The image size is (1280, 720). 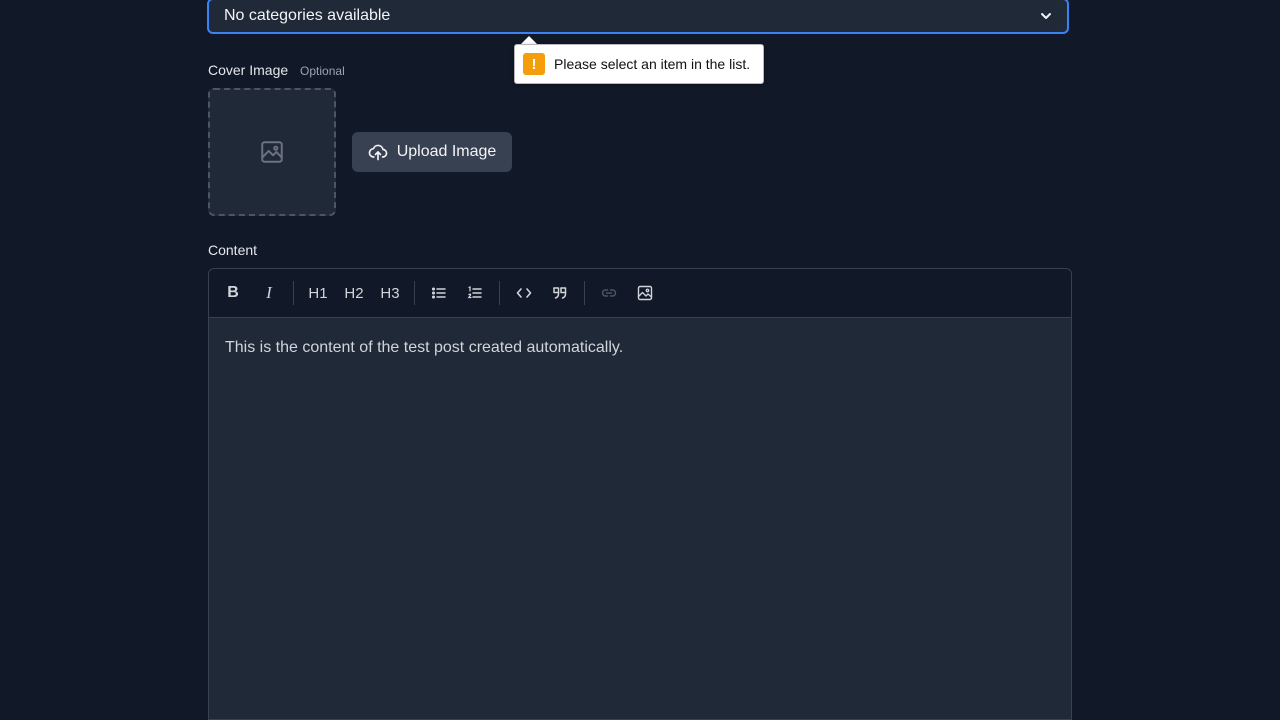 I want to click on heading-3-label: H3, so click(x=390, y=293).